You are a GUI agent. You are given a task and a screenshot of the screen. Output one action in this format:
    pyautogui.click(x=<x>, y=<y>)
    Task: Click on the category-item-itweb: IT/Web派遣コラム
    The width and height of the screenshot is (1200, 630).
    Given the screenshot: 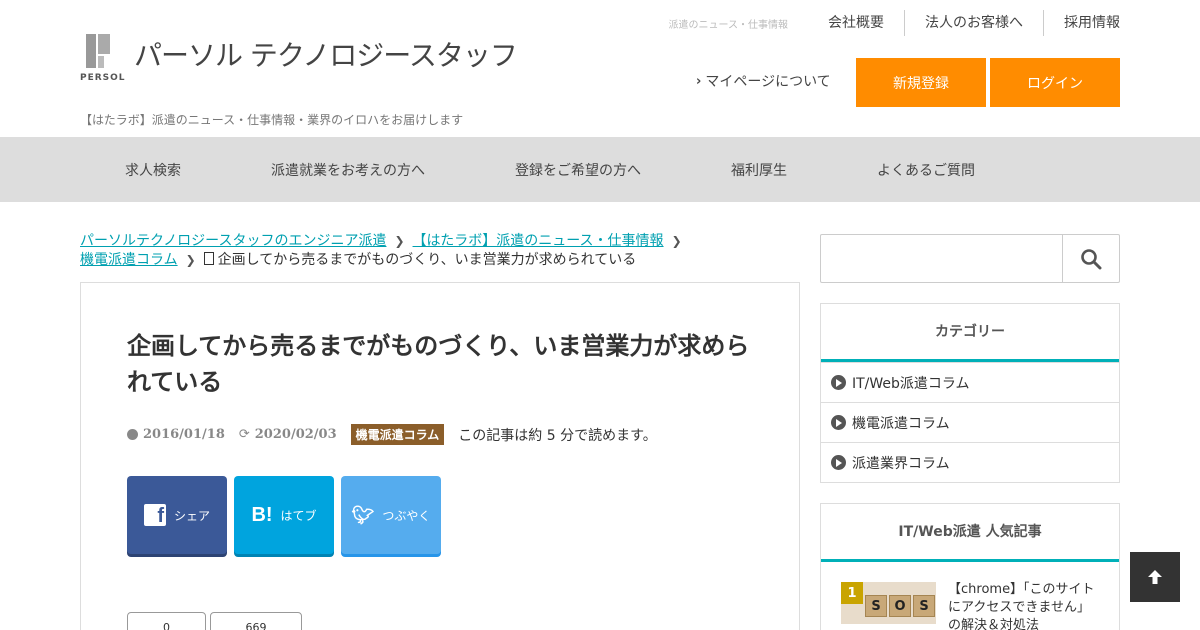 What is the action you would take?
    pyautogui.click(x=970, y=382)
    